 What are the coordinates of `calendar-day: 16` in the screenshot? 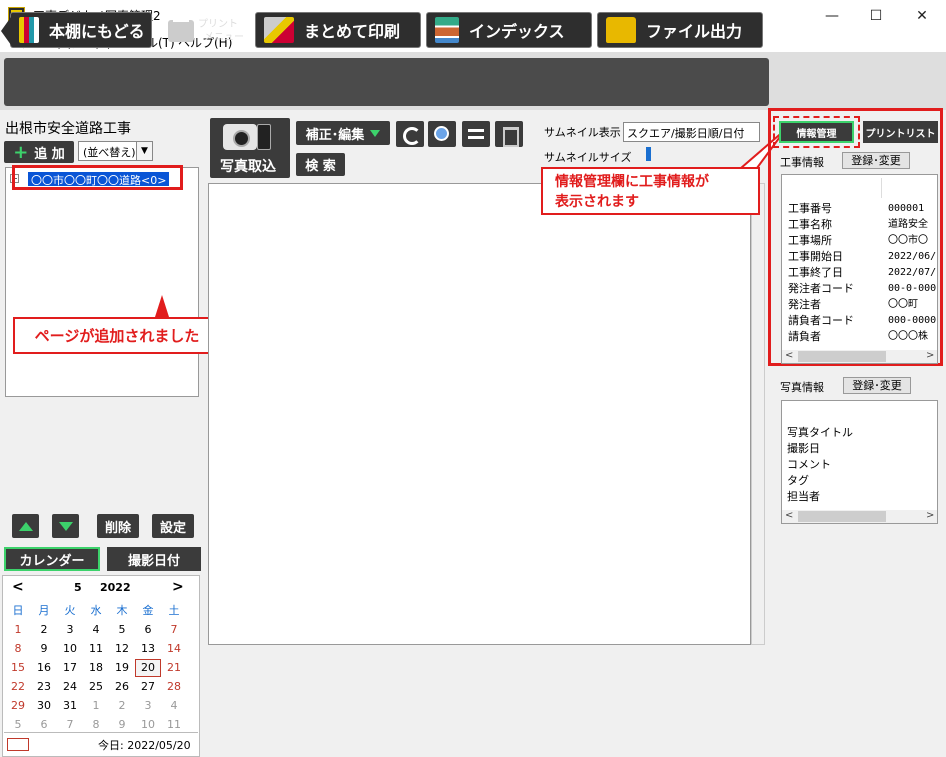 It's located at (44, 668).